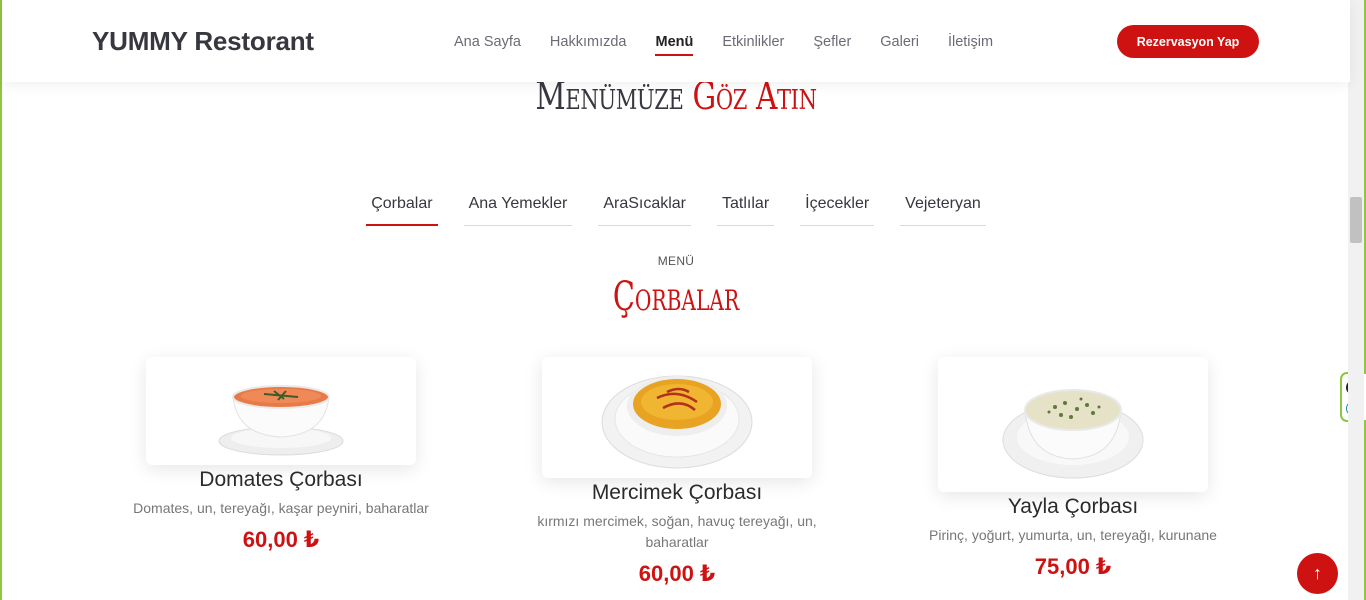  Describe the element at coordinates (1073, 566) in the screenshot. I see `menu-item-price: 75,00 ₺` at that location.